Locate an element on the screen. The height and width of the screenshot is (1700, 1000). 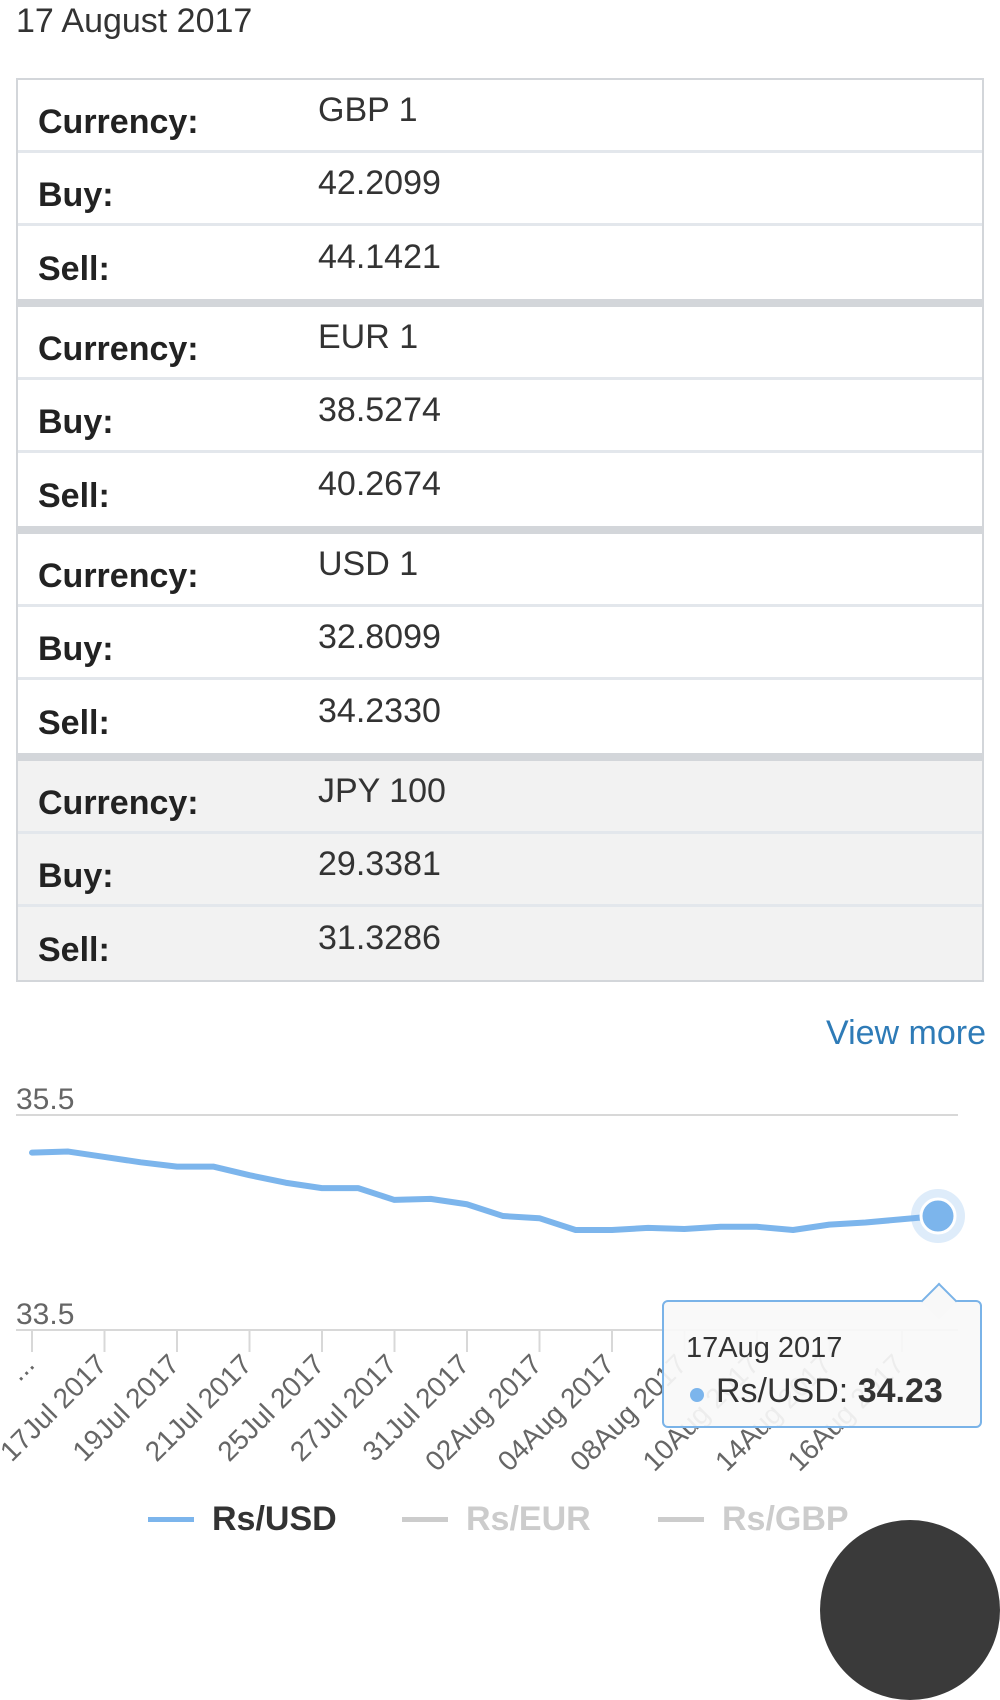
sell-value: 34.2330 is located at coordinates (379, 711).